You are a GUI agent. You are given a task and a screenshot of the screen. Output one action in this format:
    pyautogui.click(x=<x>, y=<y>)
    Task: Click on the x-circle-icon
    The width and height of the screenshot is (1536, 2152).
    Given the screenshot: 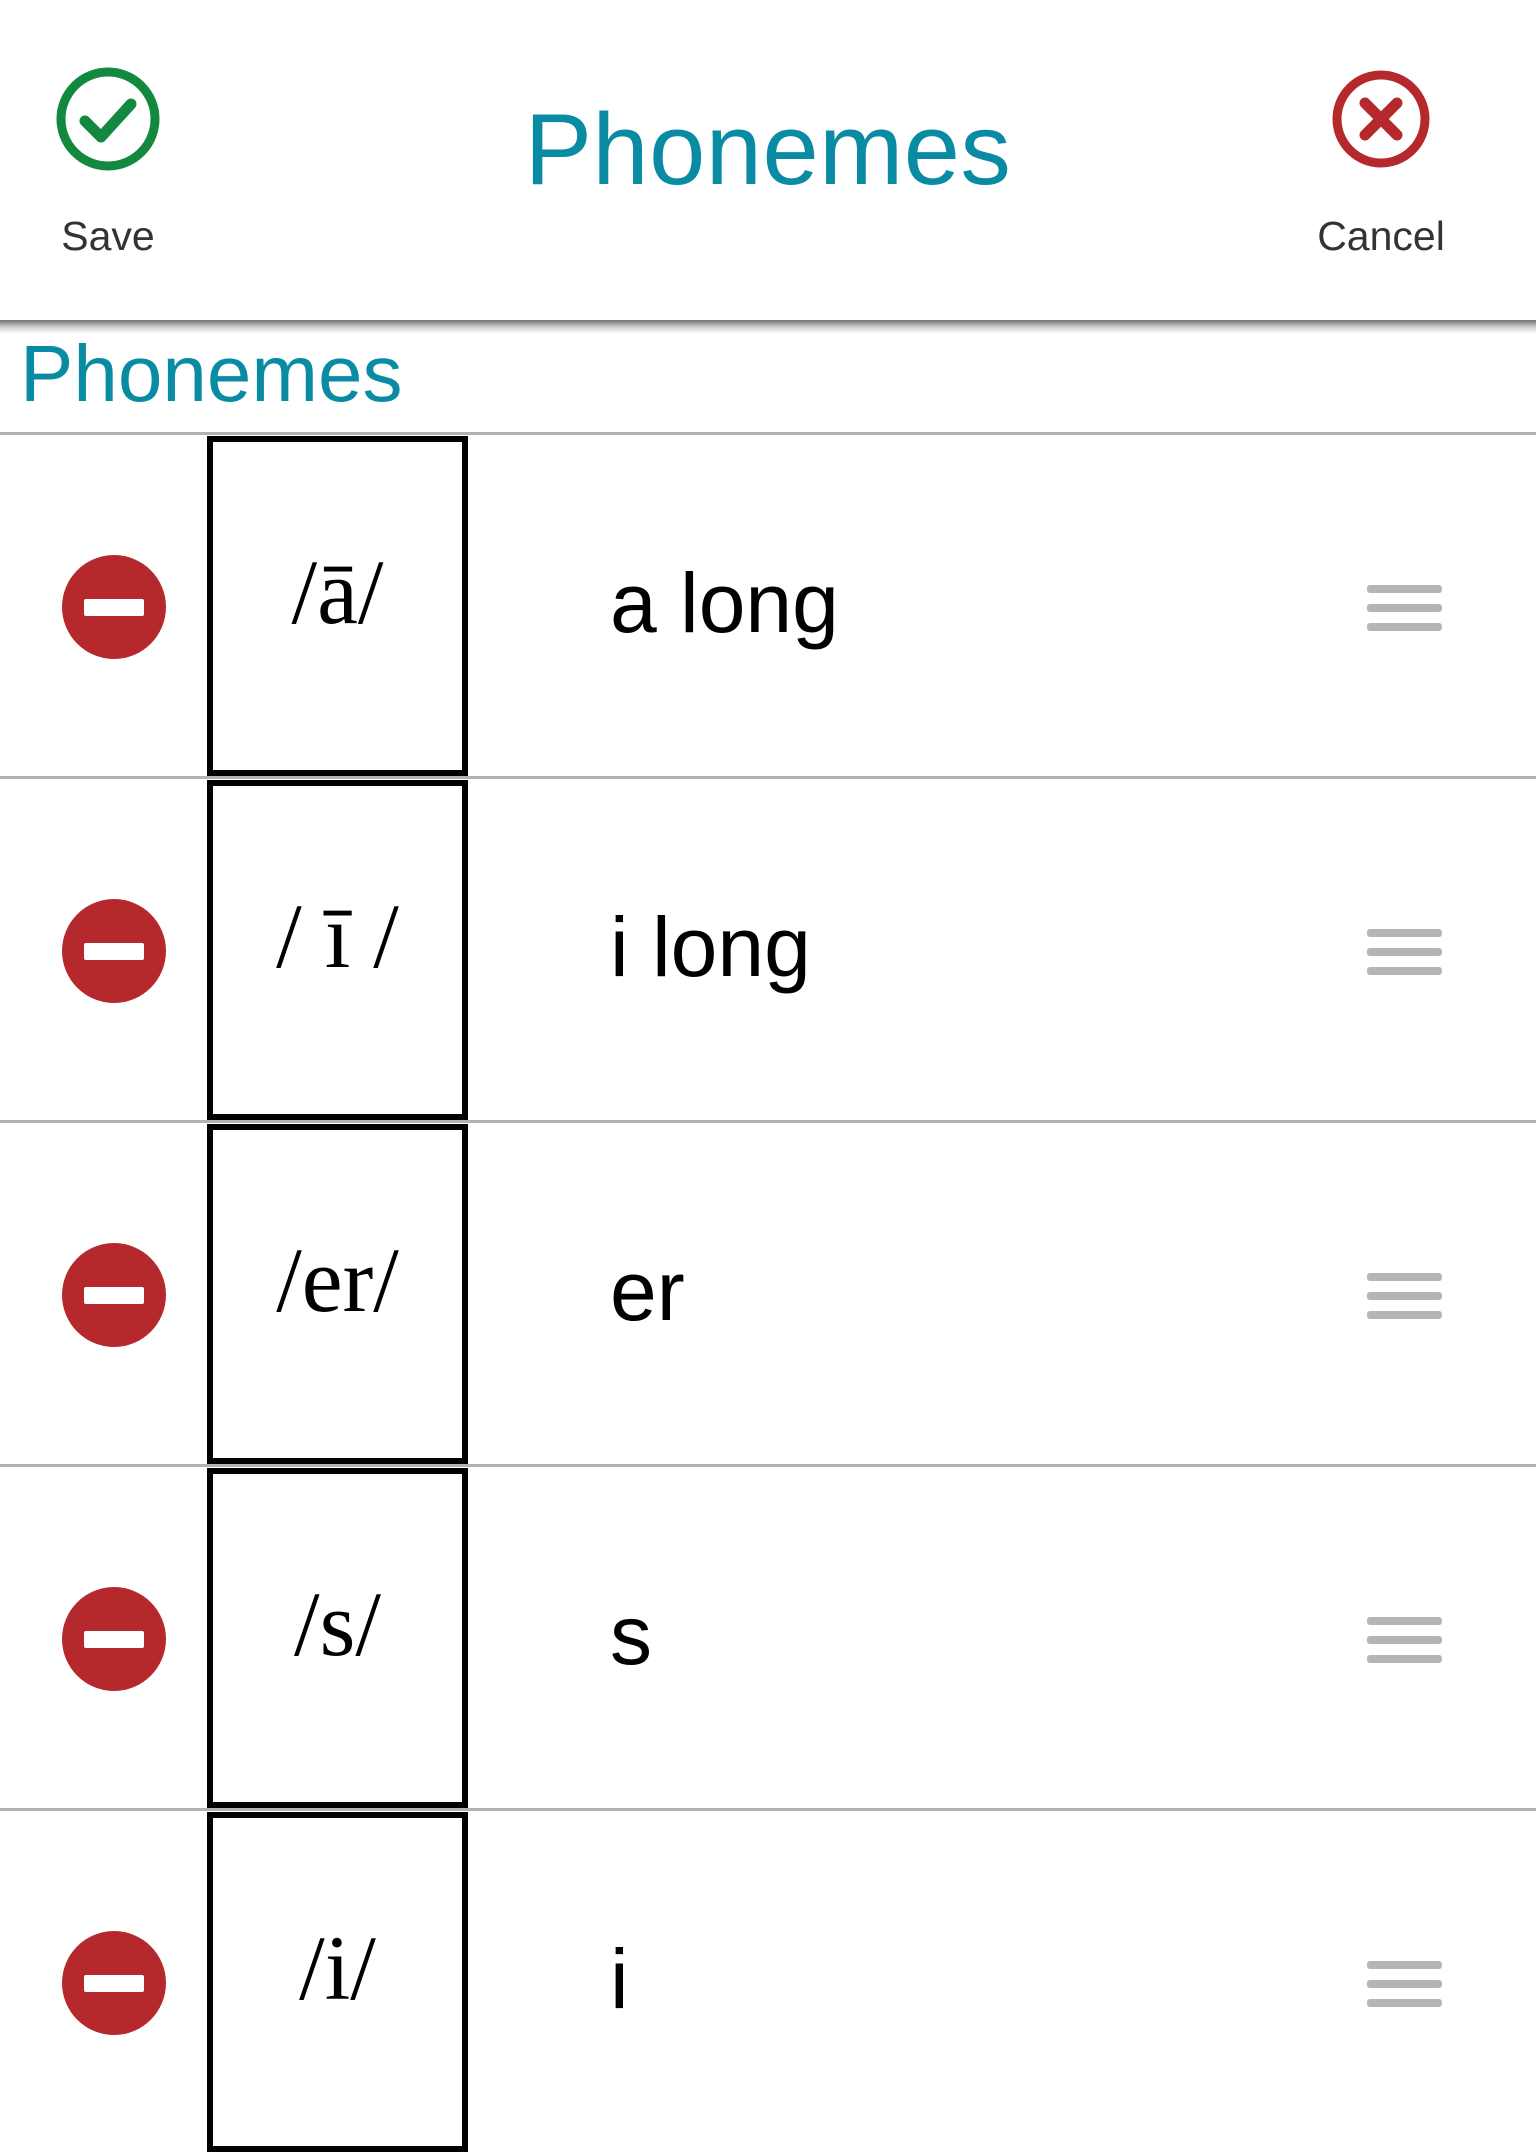 What is the action you would take?
    pyautogui.click(x=1381, y=119)
    